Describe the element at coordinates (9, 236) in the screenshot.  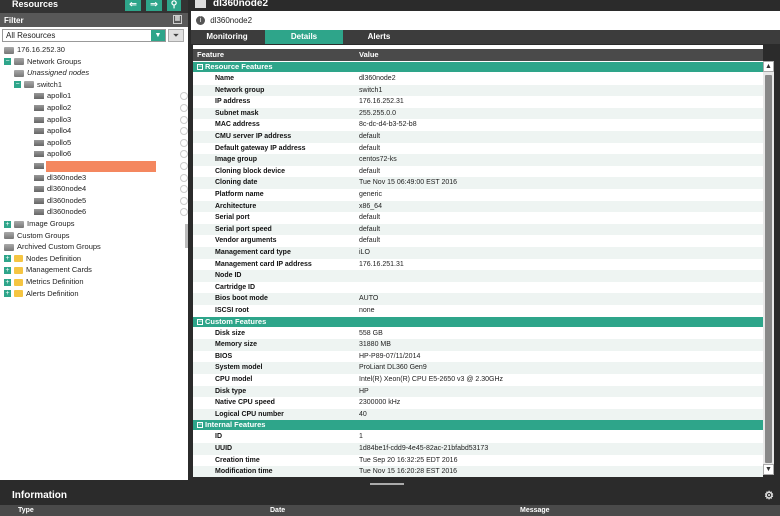
I see `group-icon` at that location.